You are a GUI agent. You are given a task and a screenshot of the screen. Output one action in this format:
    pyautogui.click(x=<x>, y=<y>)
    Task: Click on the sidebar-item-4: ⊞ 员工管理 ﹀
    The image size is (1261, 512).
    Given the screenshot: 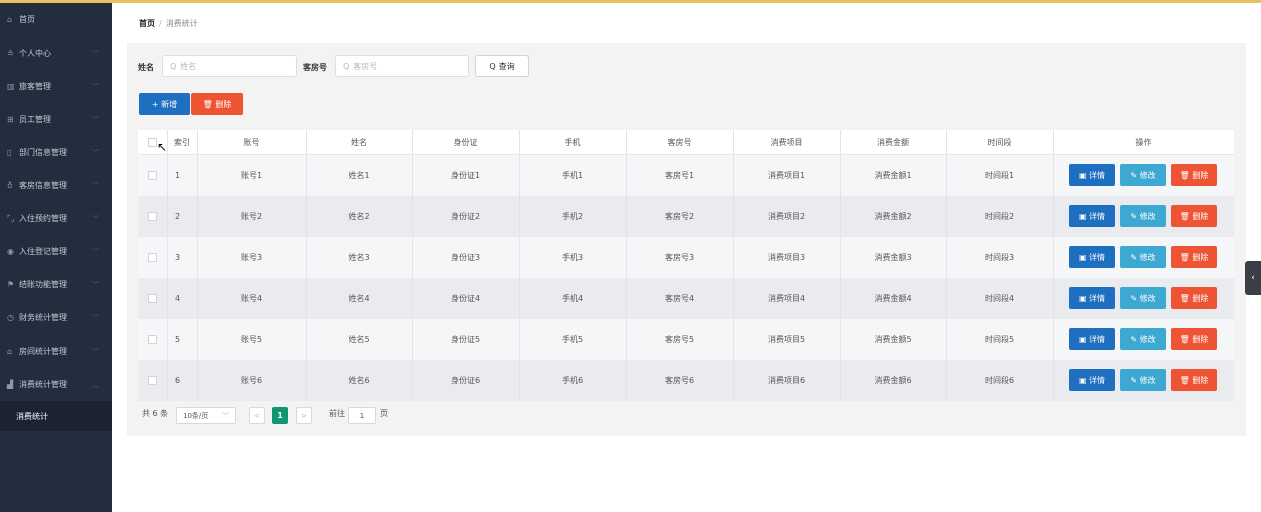 What is the action you would take?
    pyautogui.click(x=56, y=119)
    